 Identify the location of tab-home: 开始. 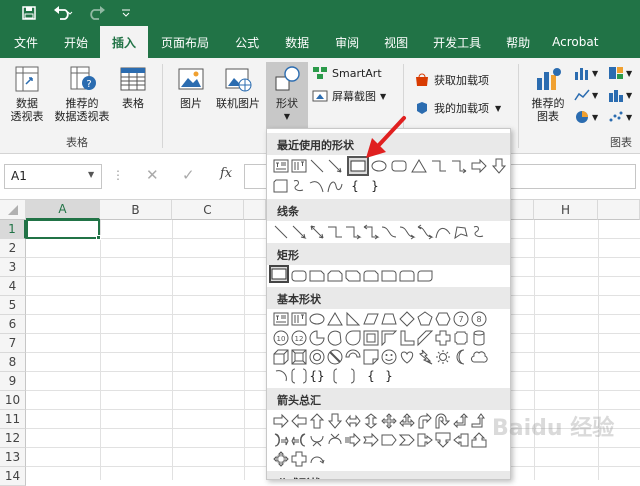
(76, 42).